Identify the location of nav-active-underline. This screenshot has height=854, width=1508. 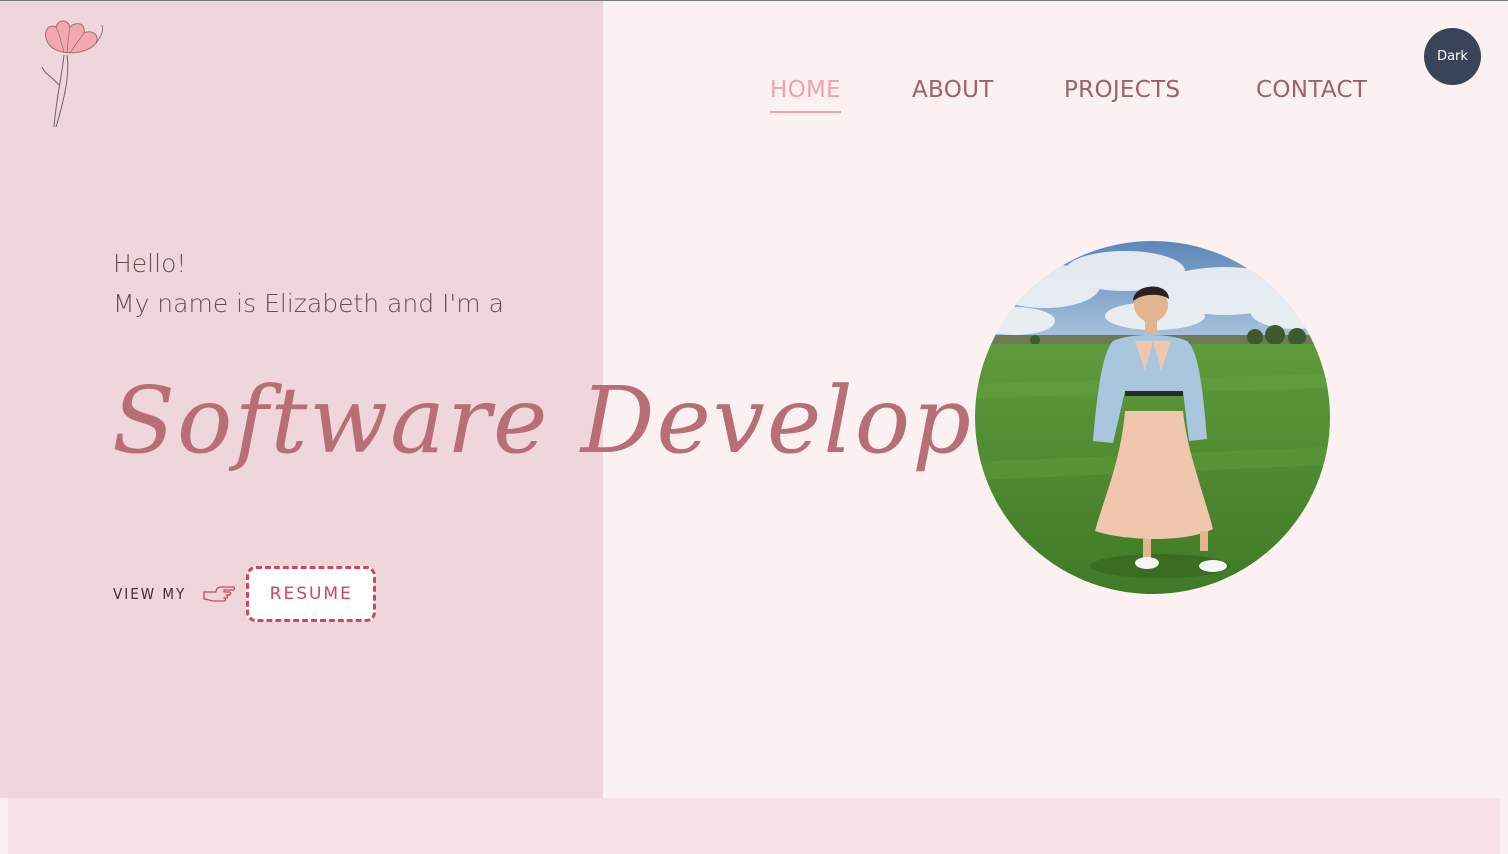
(805, 112).